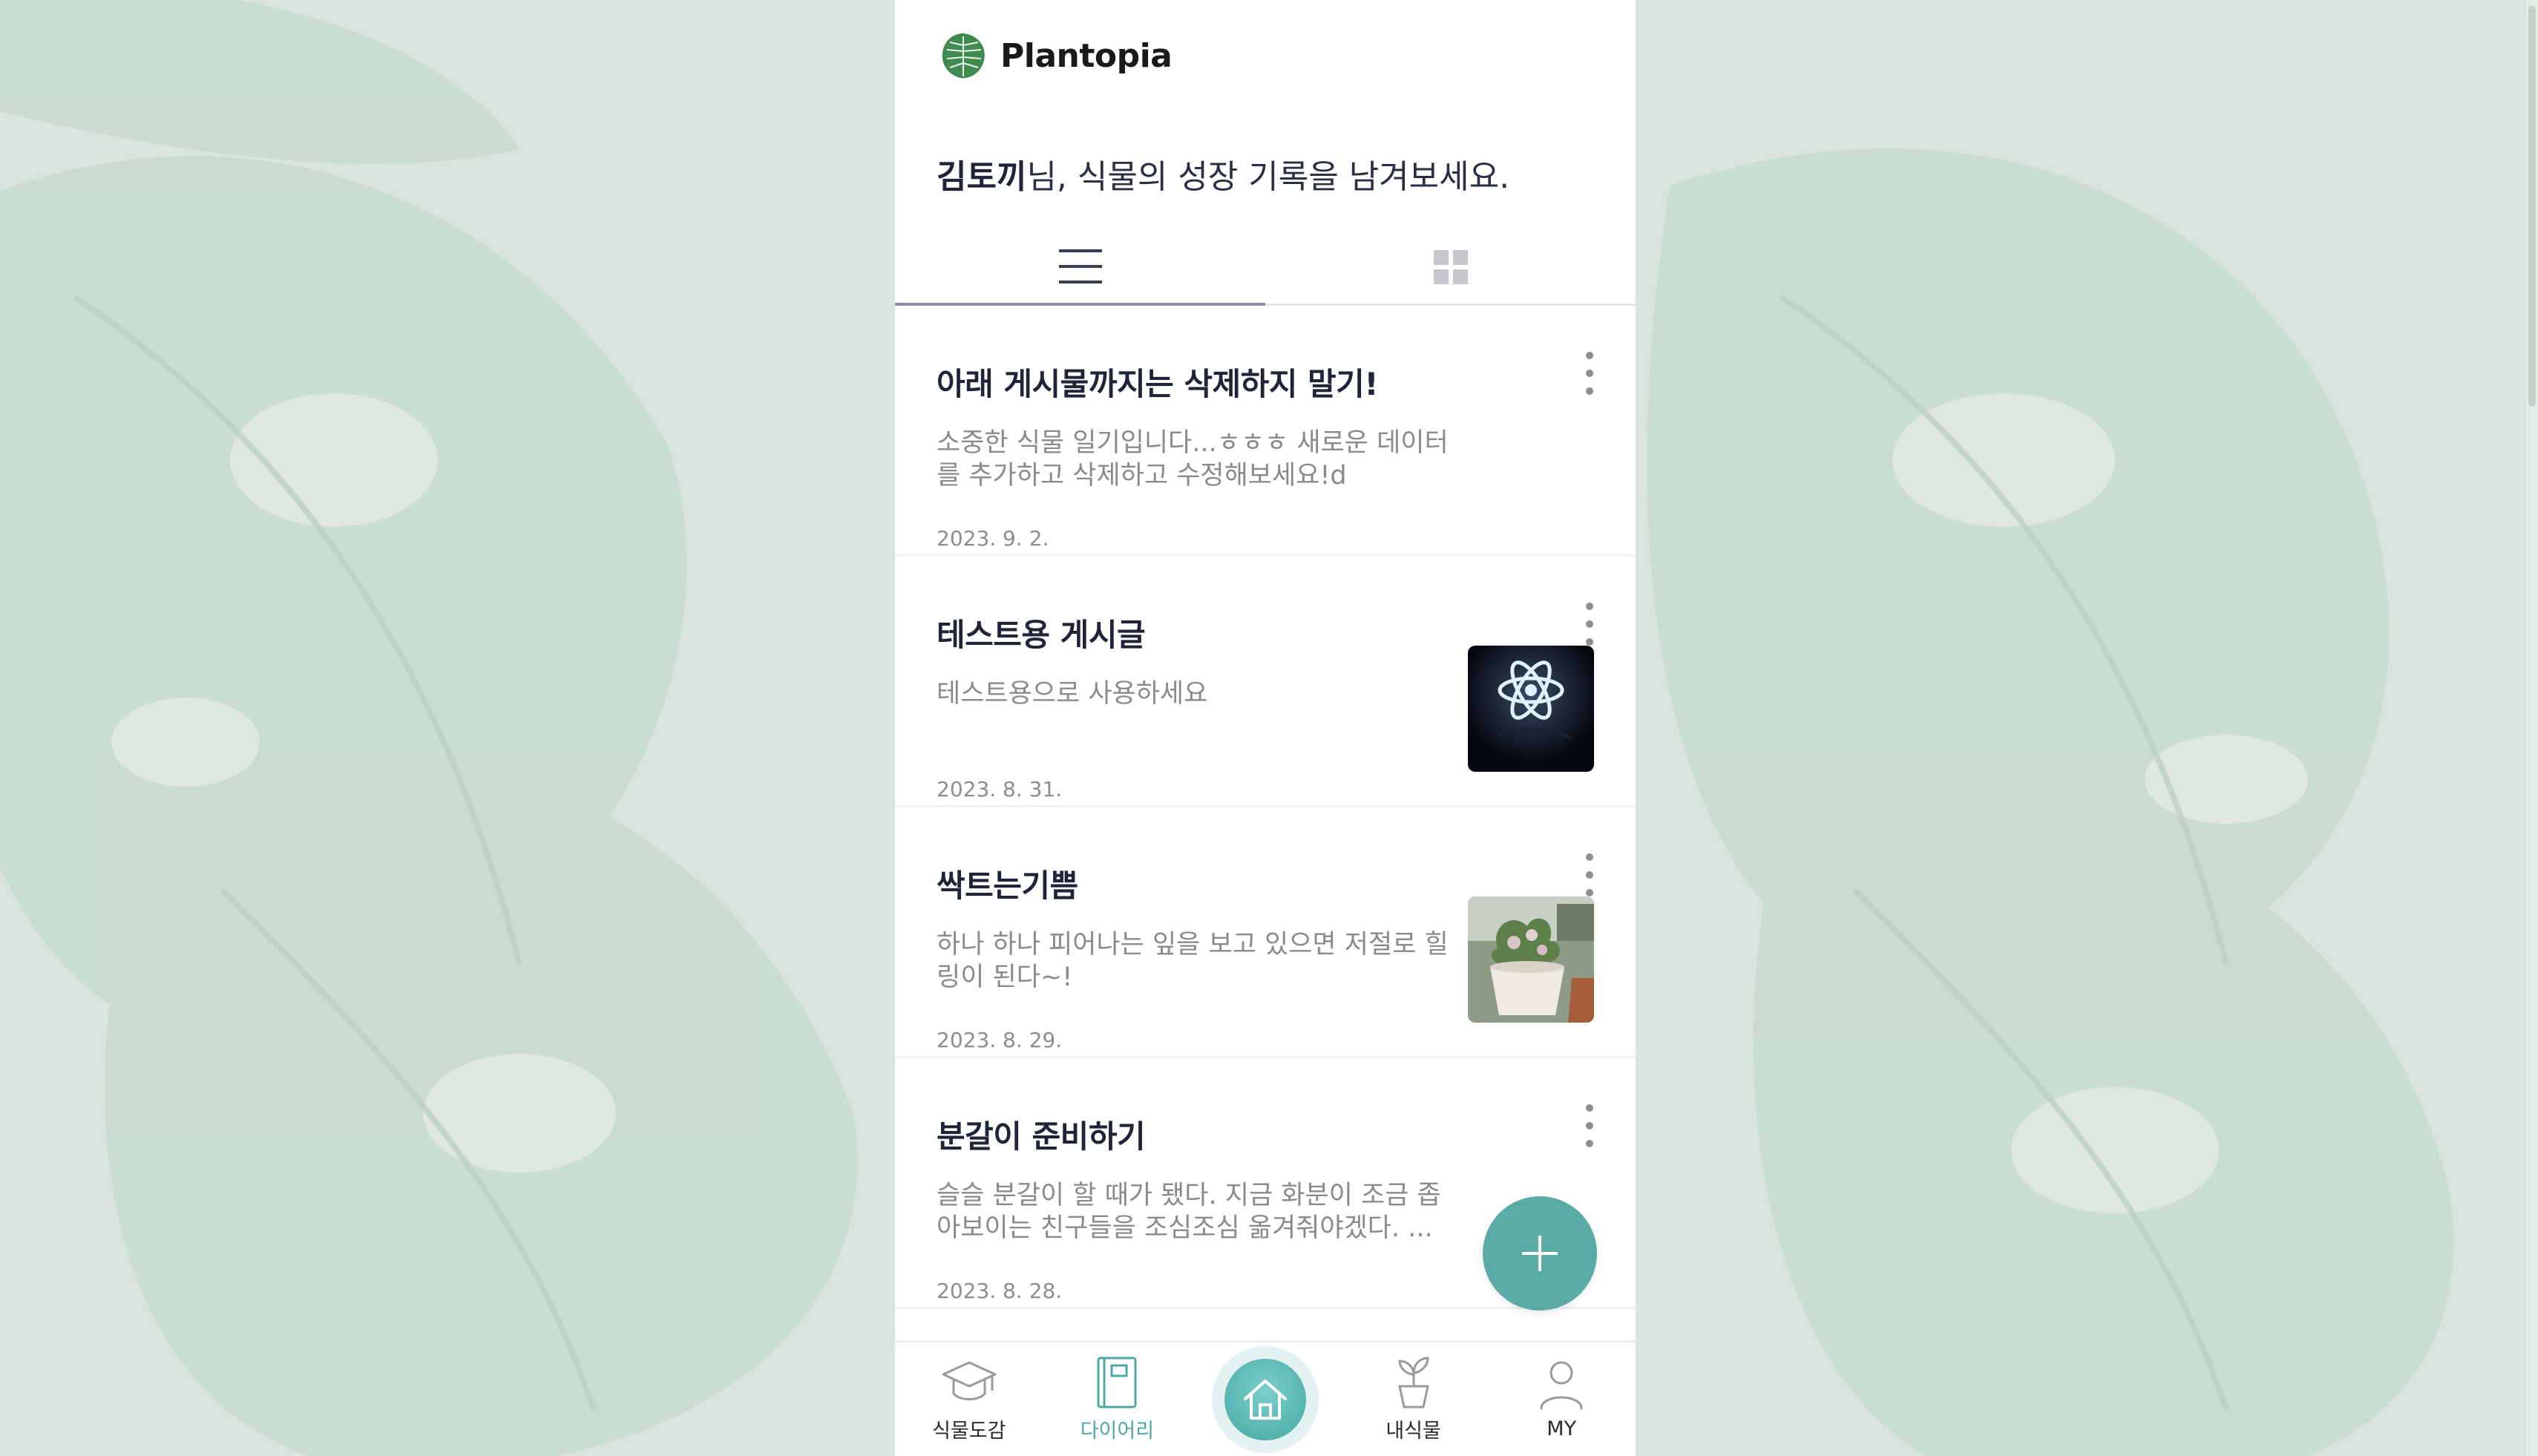 The height and width of the screenshot is (1456, 2538). I want to click on post-title: 아래 게시물까지는 삭제하지 말기!, so click(1157, 384).